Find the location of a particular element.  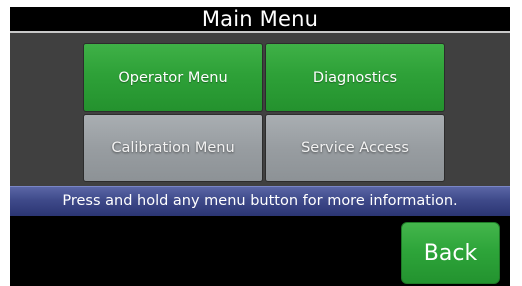

back-button: Back is located at coordinates (450, 253).